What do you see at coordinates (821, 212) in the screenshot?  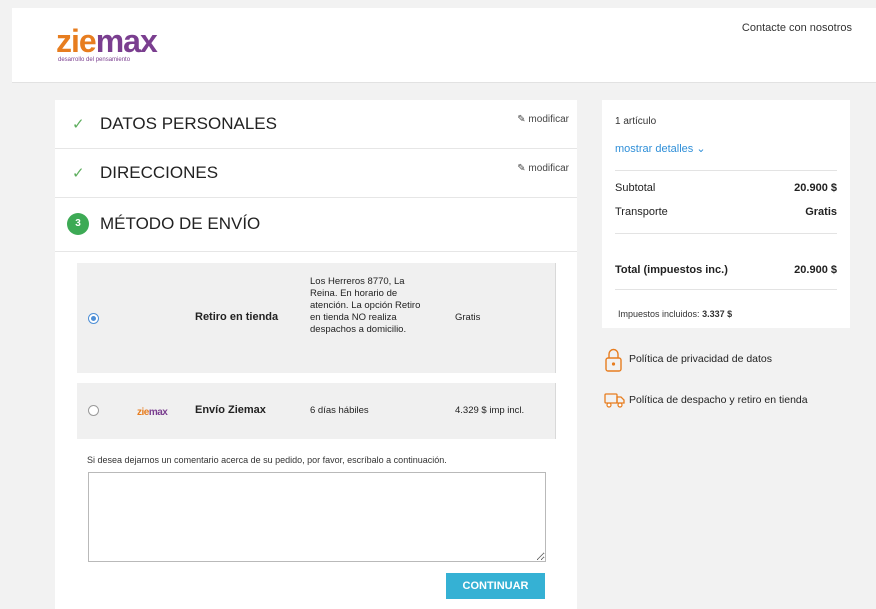 I see `shipping-value: Gratis` at bounding box center [821, 212].